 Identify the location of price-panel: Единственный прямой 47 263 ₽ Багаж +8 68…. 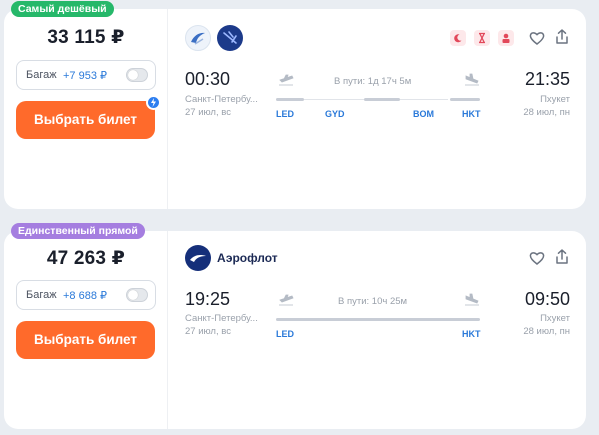
(86, 326).